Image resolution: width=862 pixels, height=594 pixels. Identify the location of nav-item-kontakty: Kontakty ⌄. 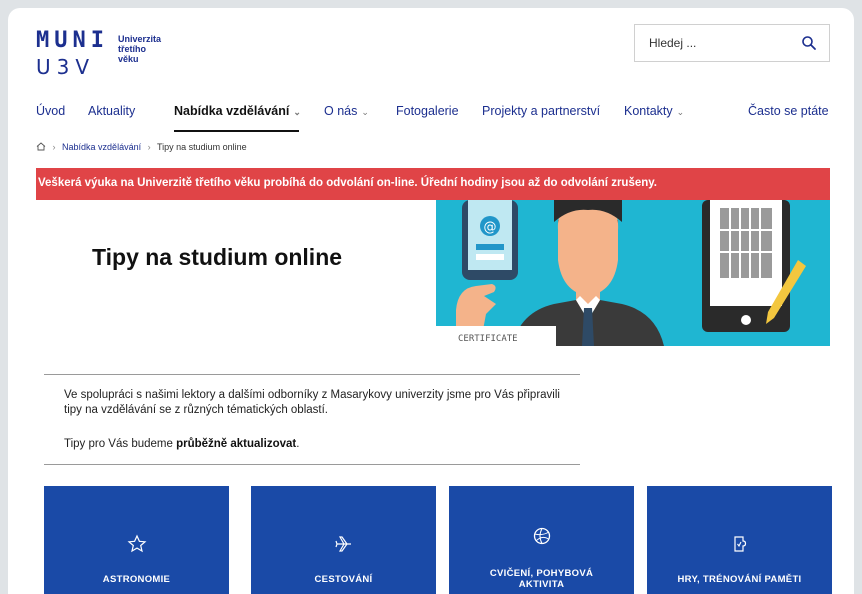
(654, 111).